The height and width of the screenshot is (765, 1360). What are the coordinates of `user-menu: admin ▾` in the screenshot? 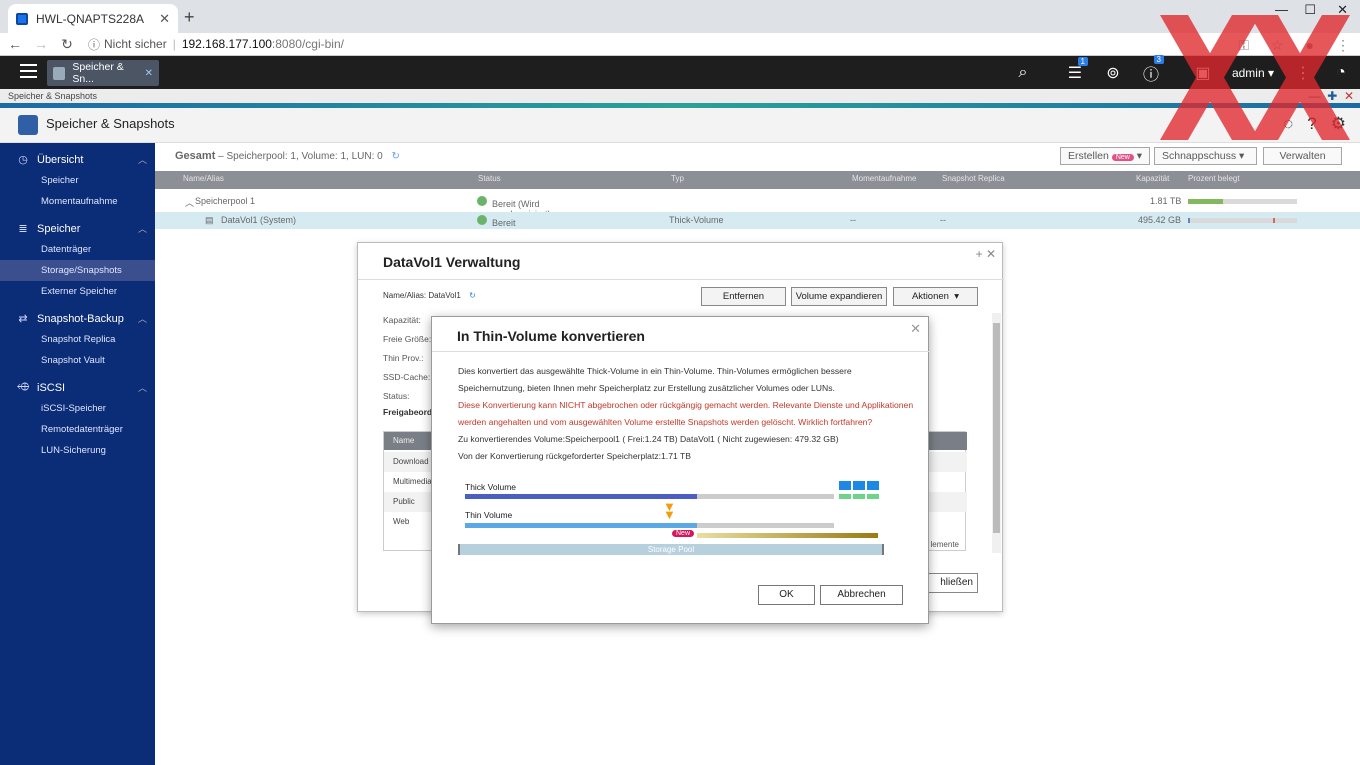 It's located at (1253, 73).